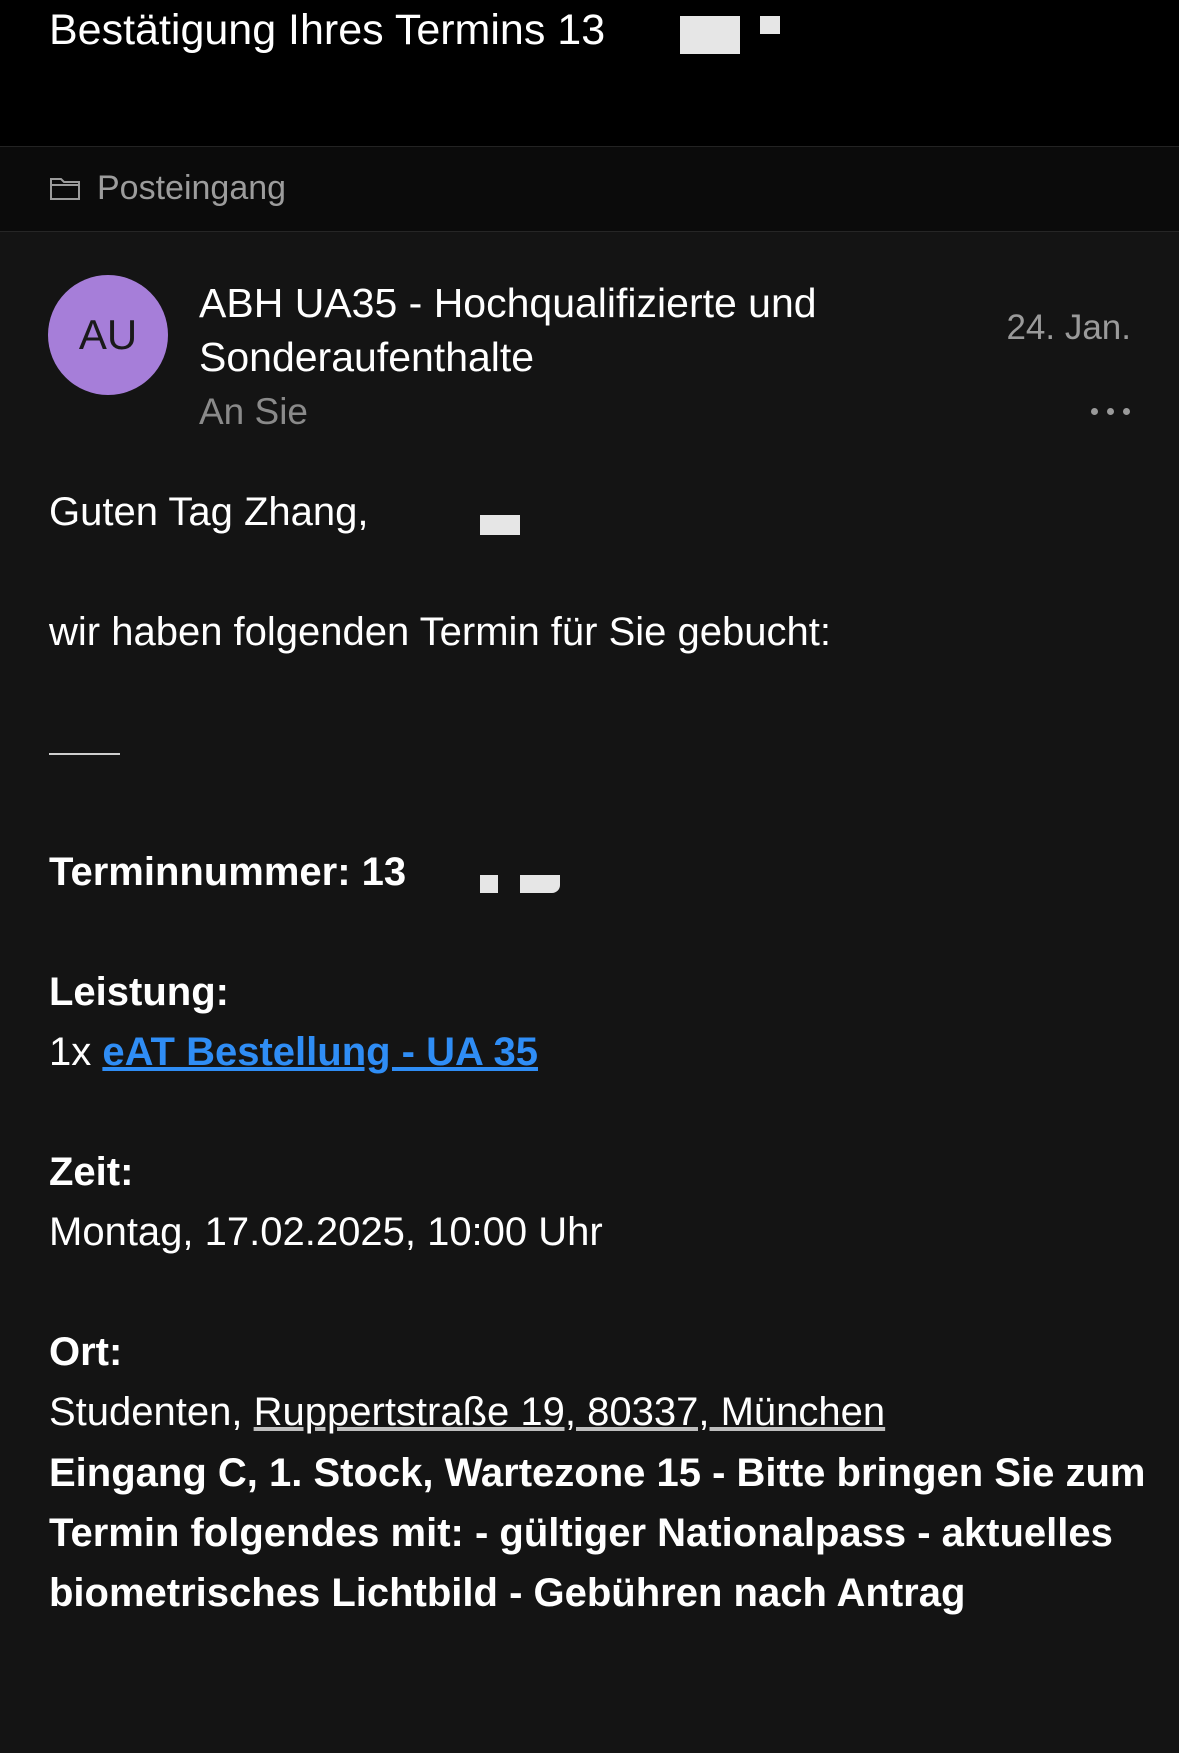  Describe the element at coordinates (326, 1232) in the screenshot. I see `time-value: Montag, 17.02.2025, 10:00 Uhr` at that location.